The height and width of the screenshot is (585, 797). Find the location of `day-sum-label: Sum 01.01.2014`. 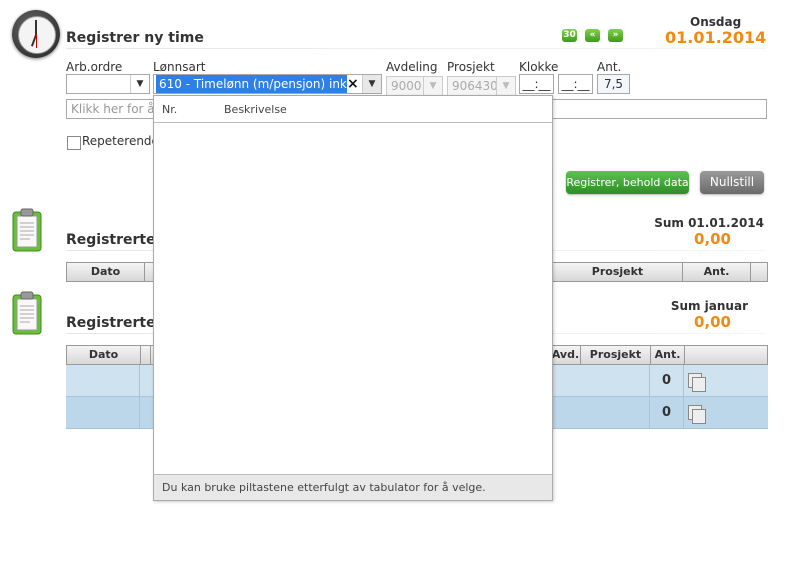

day-sum-label: Sum 01.01.2014 is located at coordinates (709, 223).